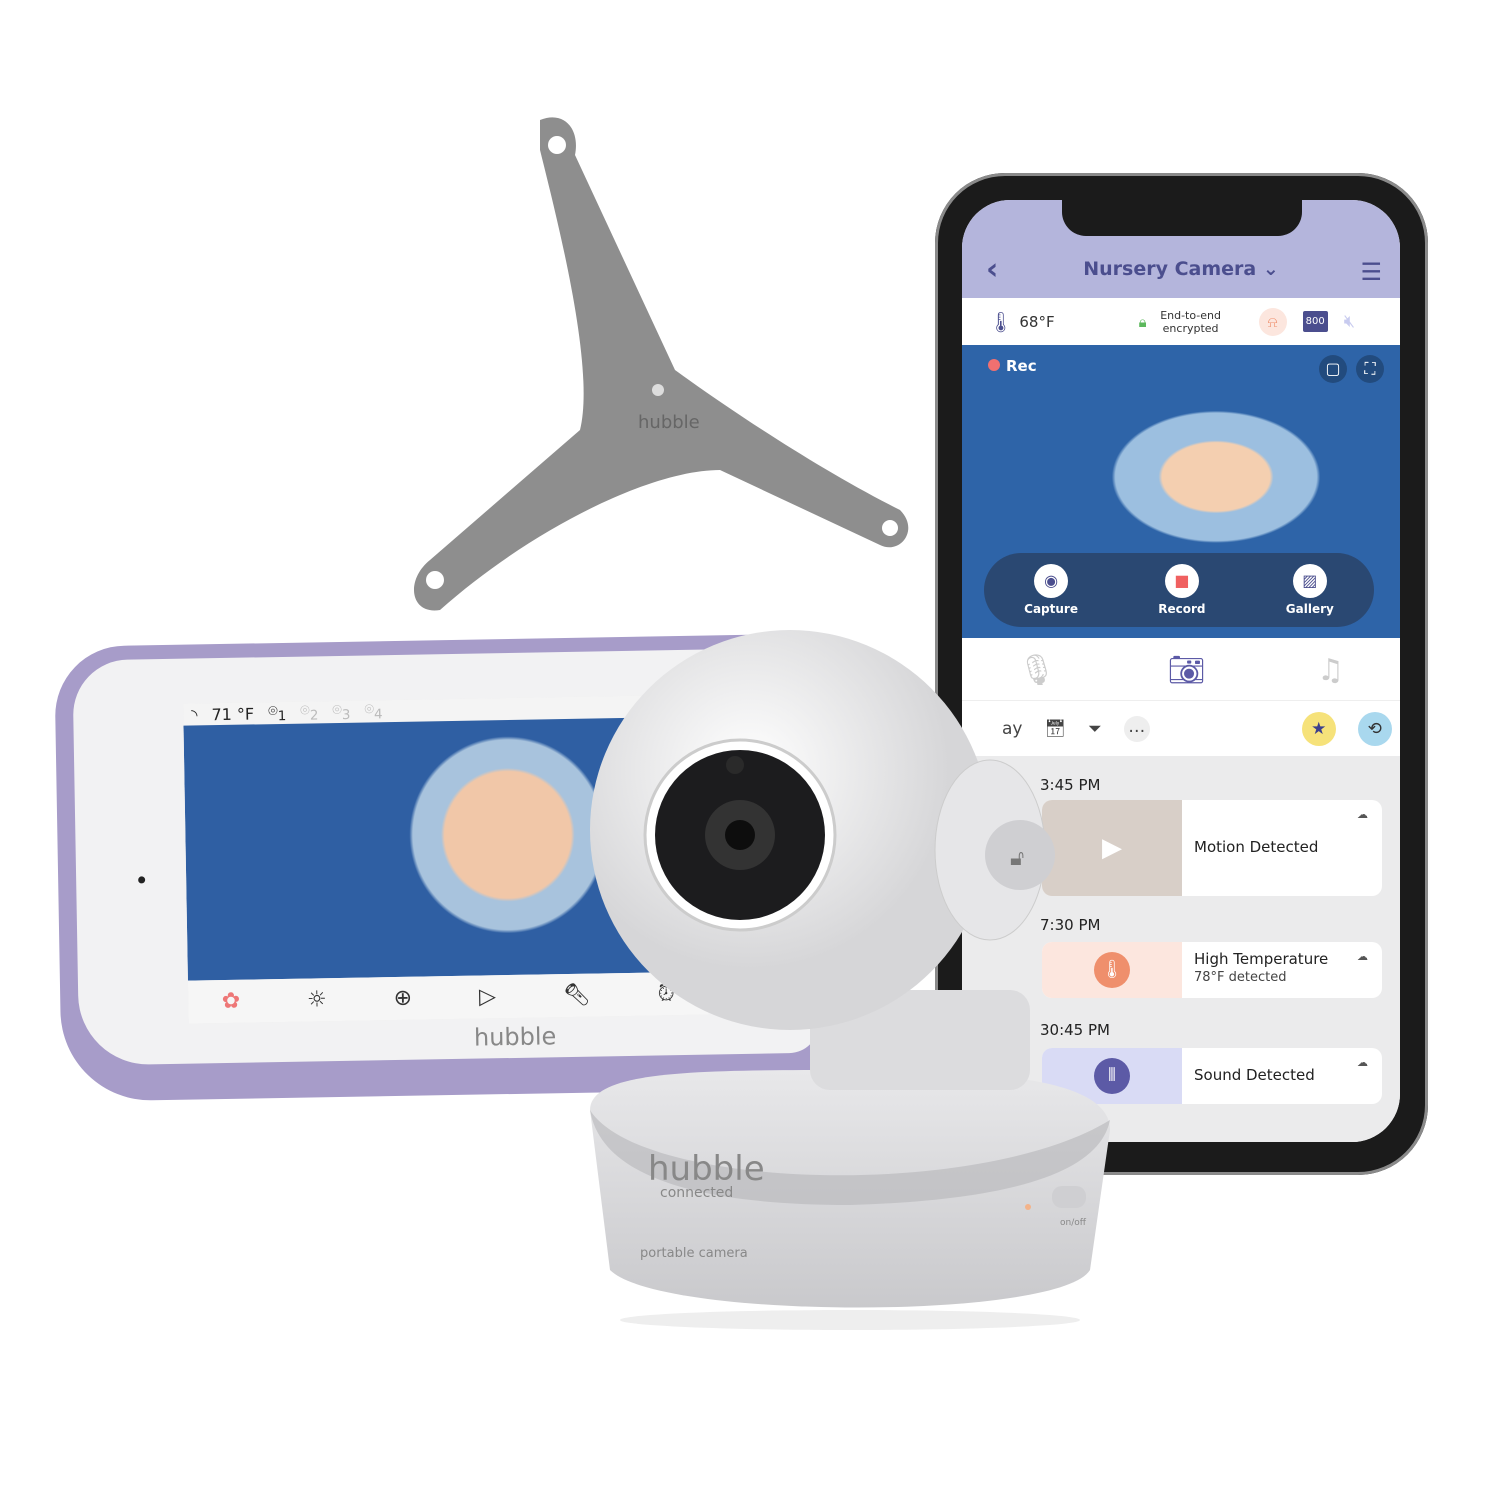 This screenshot has width=1500, height=1500. I want to click on wifi-icon: ◝, so click(194, 714).